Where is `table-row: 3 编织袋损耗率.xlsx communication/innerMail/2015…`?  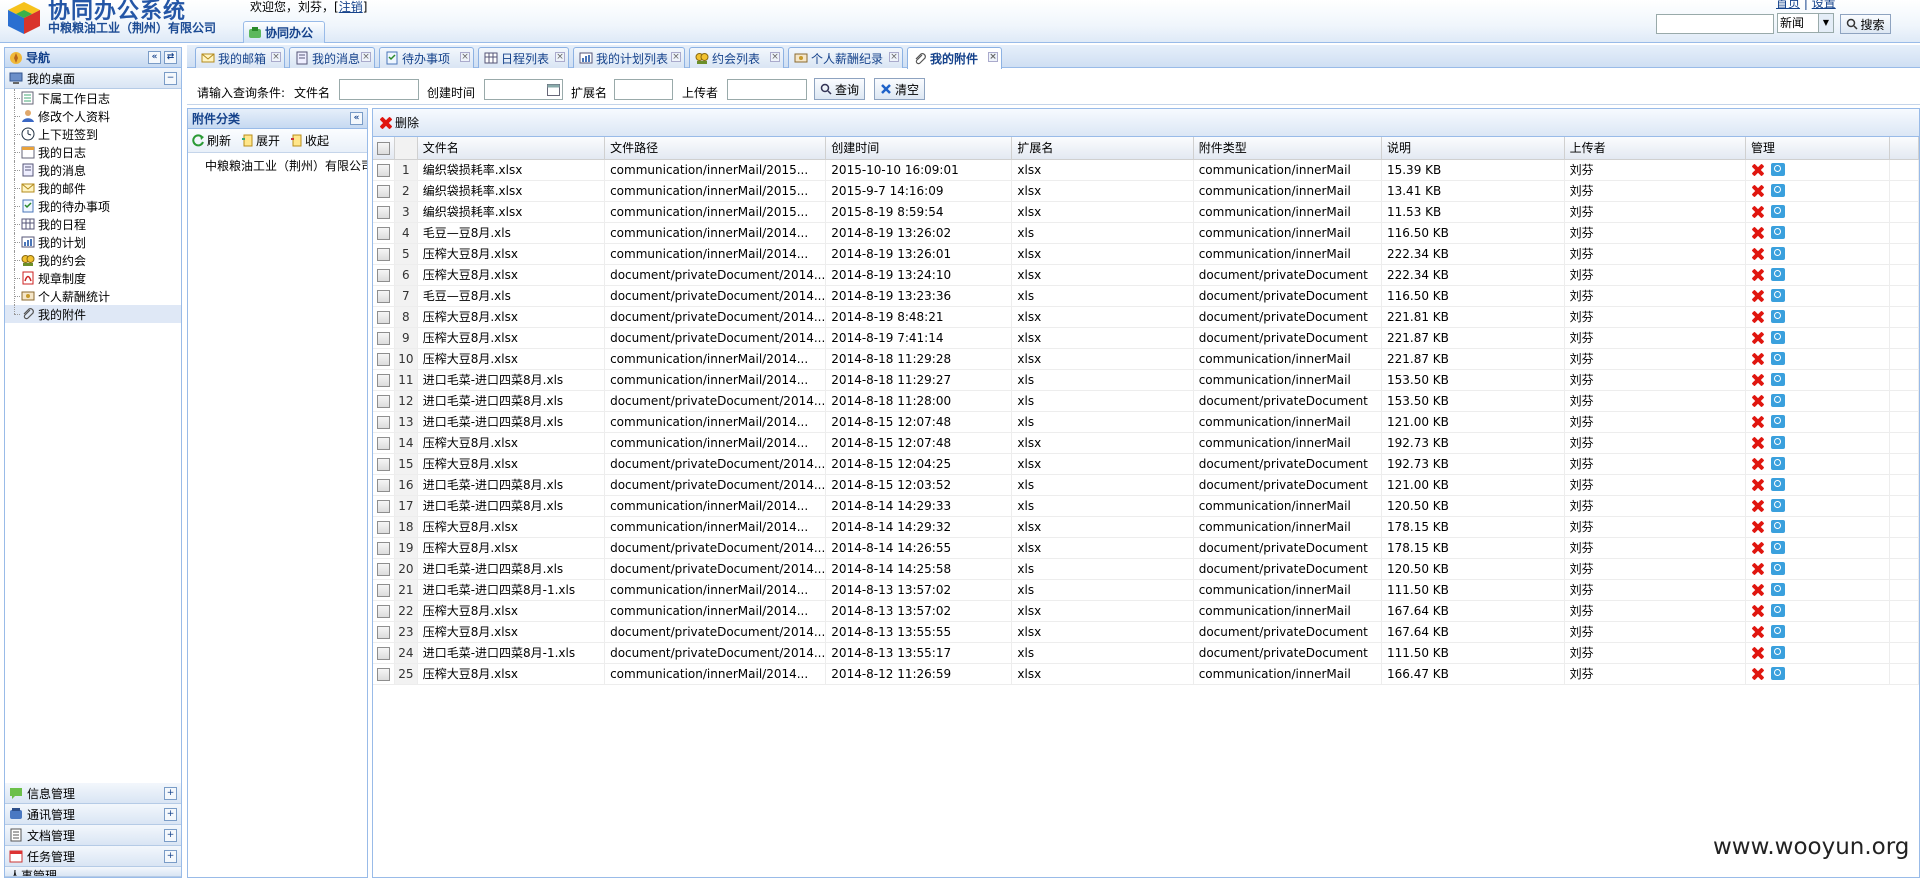
table-row: 3 编织袋损耗率.xlsx communication/innerMail/2015… is located at coordinates (1146, 212).